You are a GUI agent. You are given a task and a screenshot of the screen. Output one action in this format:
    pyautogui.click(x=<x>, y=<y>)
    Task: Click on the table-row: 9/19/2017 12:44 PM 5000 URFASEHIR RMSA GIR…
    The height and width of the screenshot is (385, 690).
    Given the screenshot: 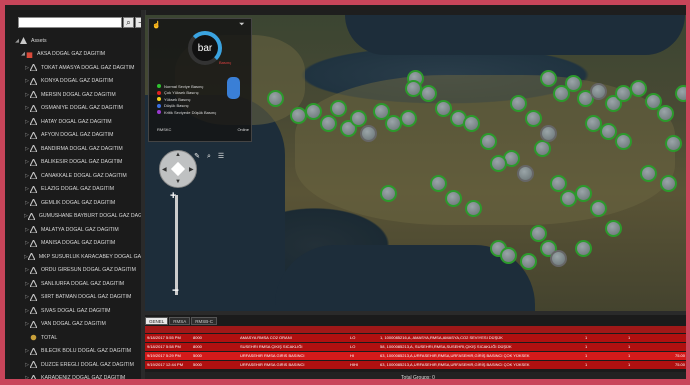 What is the action you would take?
    pyautogui.click(x=415, y=365)
    